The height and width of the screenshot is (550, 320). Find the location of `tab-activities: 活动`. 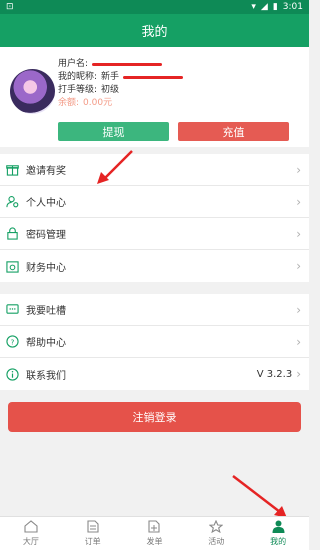

tab-activities: 活动 is located at coordinates (216, 533).